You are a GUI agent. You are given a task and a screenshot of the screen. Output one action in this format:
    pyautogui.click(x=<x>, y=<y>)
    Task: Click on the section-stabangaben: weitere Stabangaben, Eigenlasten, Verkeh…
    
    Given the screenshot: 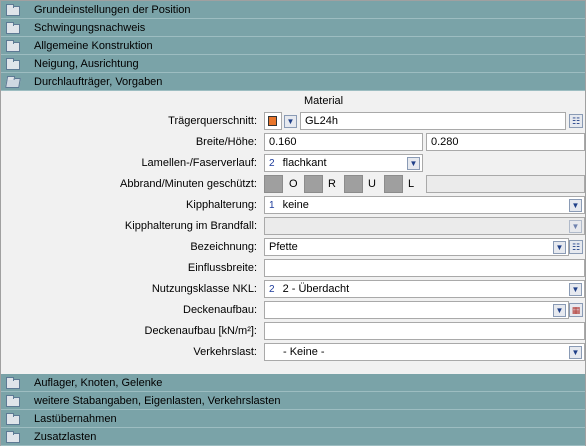 What is the action you would take?
    pyautogui.click(x=293, y=401)
    